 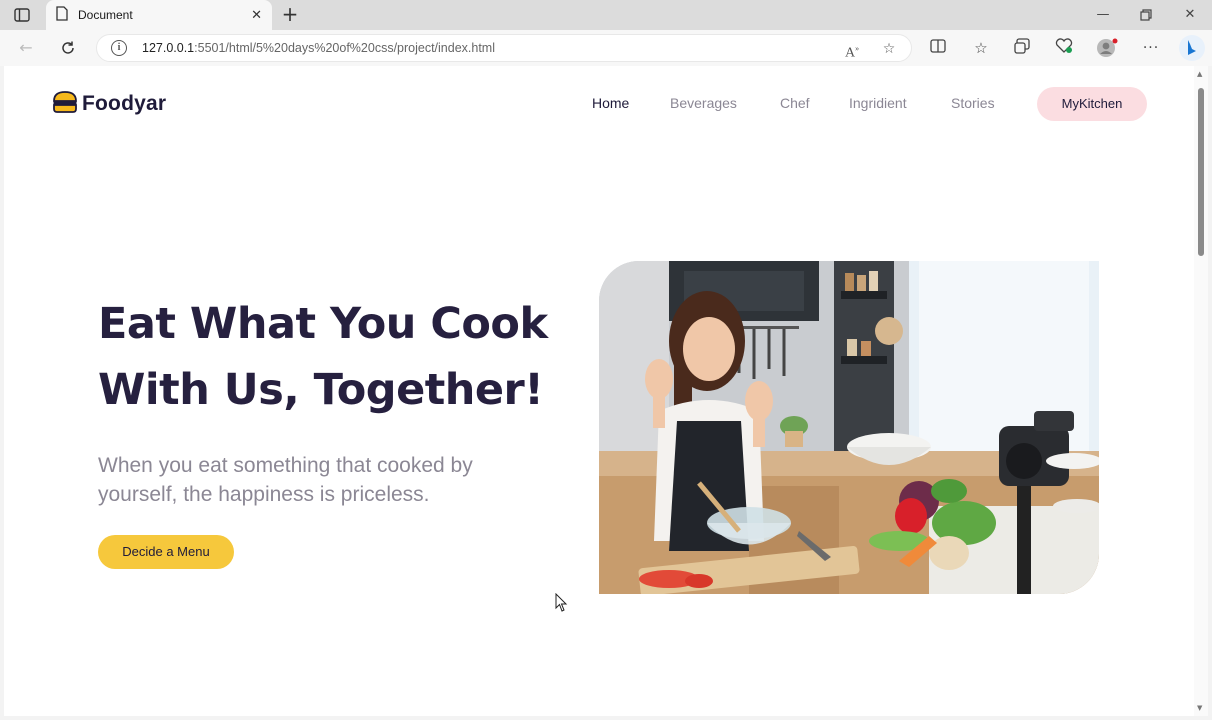 What do you see at coordinates (323, 324) in the screenshot?
I see `hero-title-line-1: Eat What You Cook` at bounding box center [323, 324].